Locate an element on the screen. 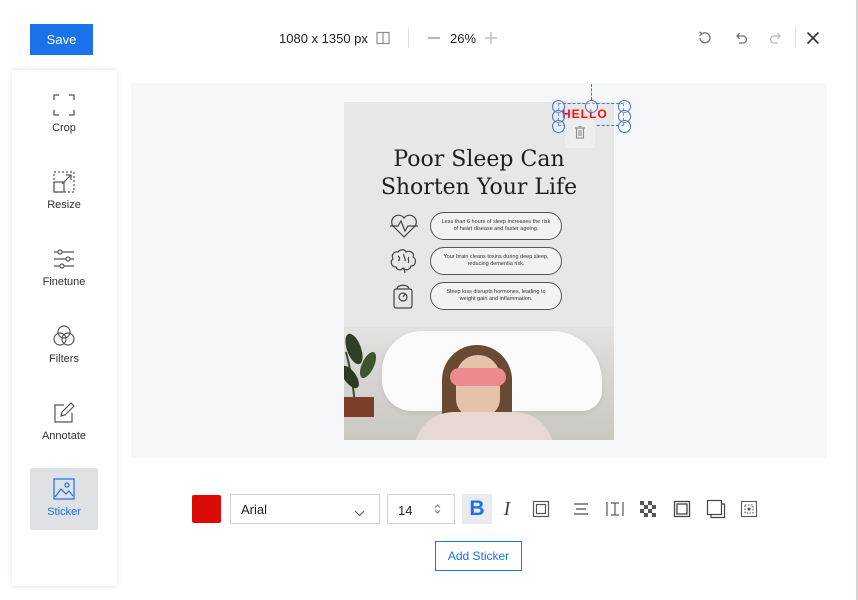  tool-label: Resize is located at coordinates (64, 205).